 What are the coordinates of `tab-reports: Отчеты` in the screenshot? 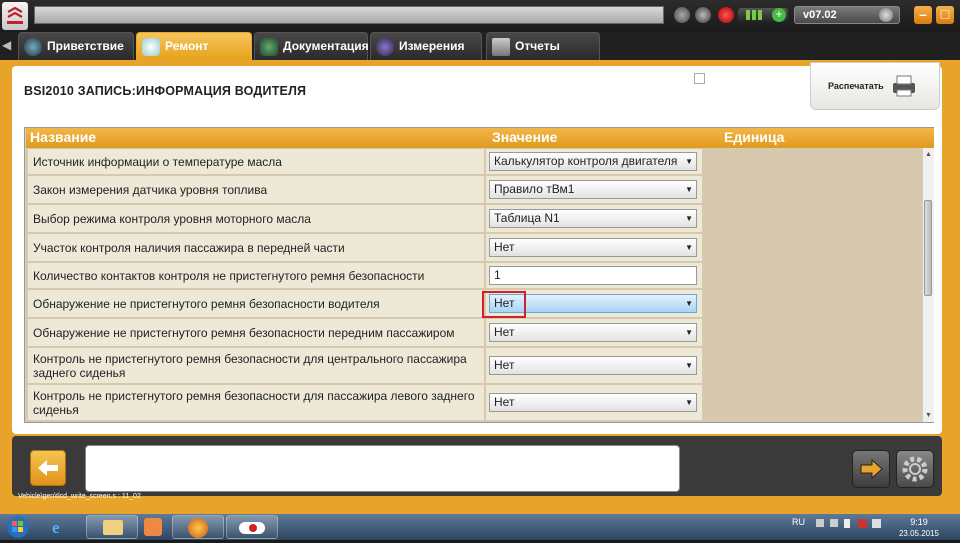 It's located at (543, 46).